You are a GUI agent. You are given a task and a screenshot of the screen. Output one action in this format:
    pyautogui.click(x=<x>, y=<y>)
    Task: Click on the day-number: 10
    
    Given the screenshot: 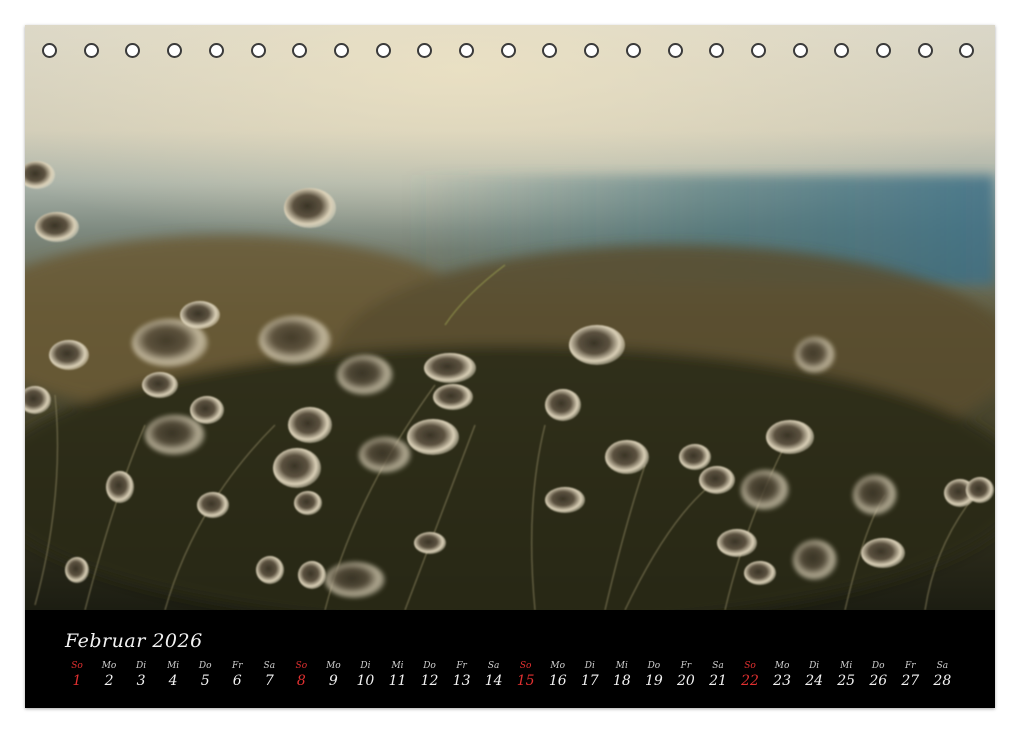 What is the action you would take?
    pyautogui.click(x=365, y=681)
    